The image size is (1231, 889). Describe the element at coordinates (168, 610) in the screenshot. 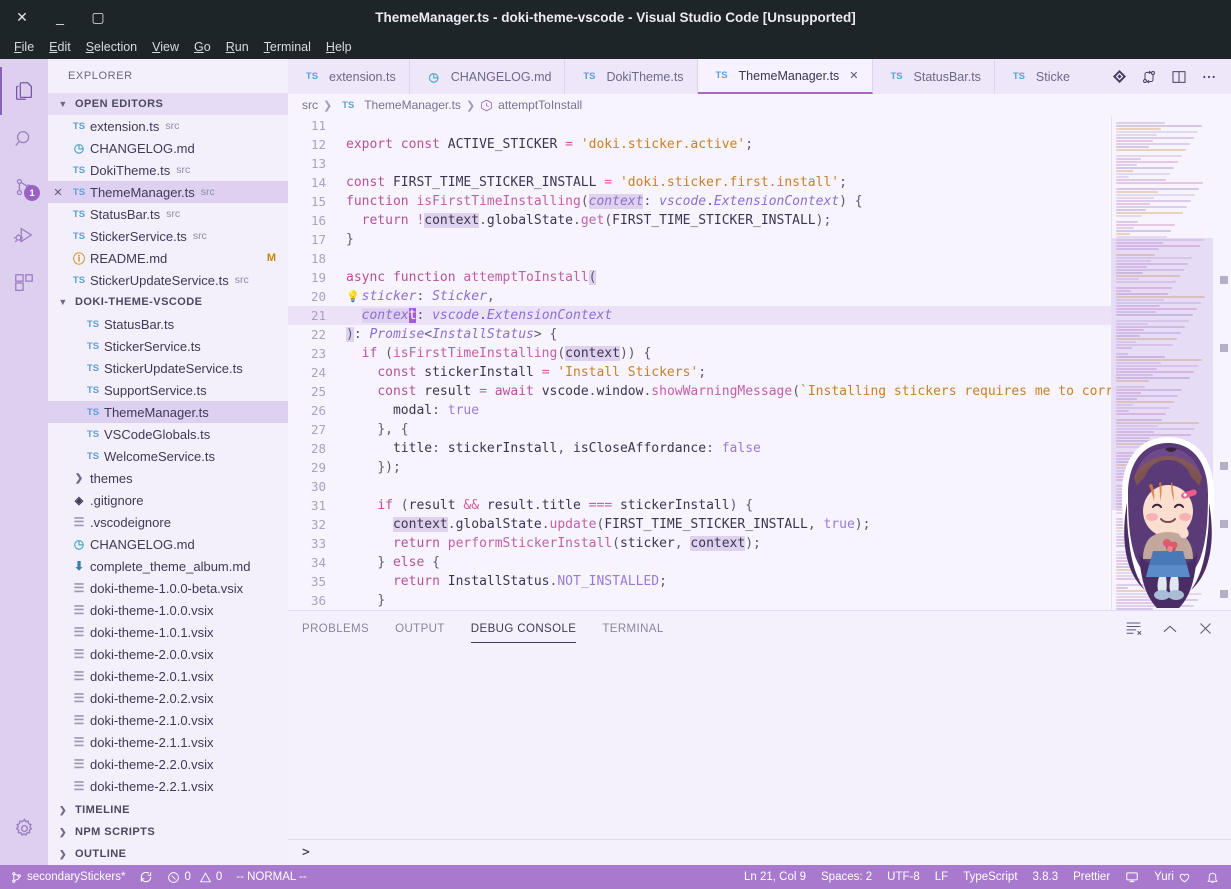

I see `tree-item: ☰ doki-theme-1.0.0.vsix` at that location.